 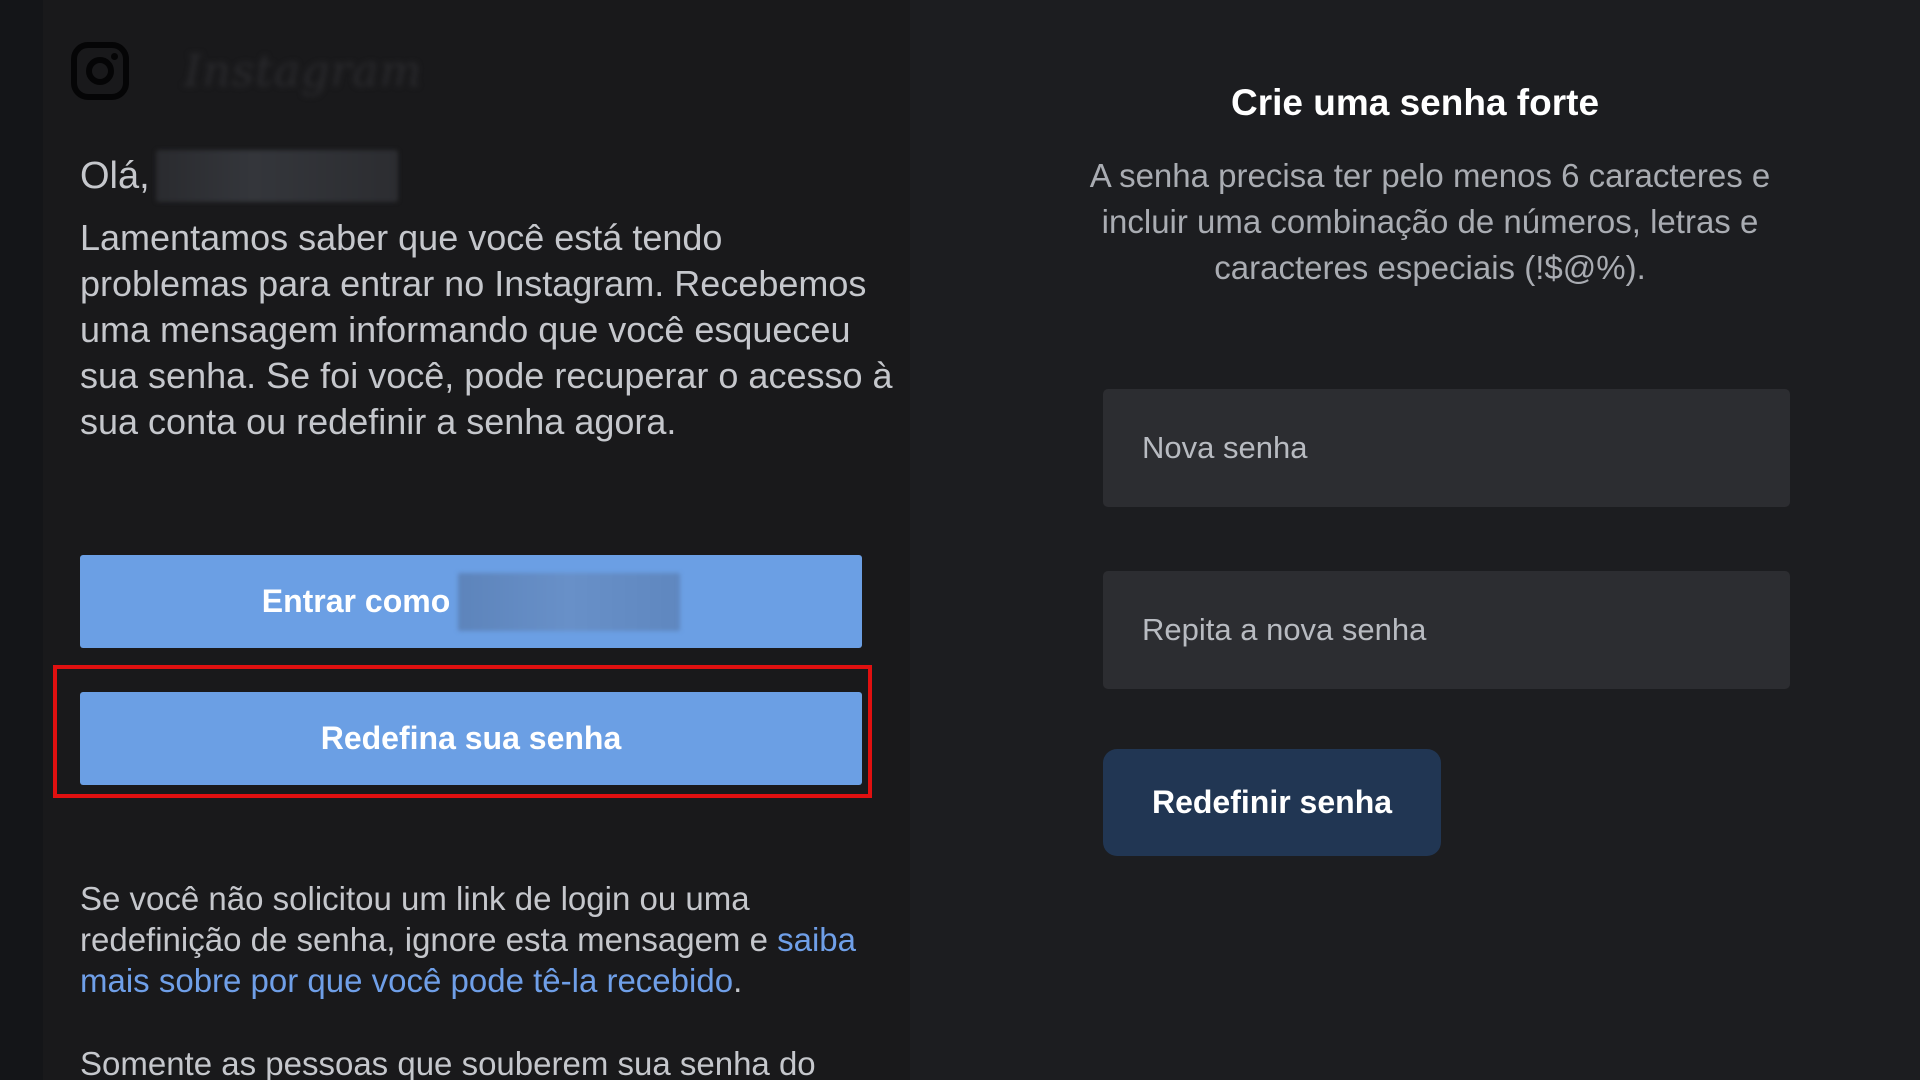 I want to click on redacted-username-button, so click(x=569, y=601).